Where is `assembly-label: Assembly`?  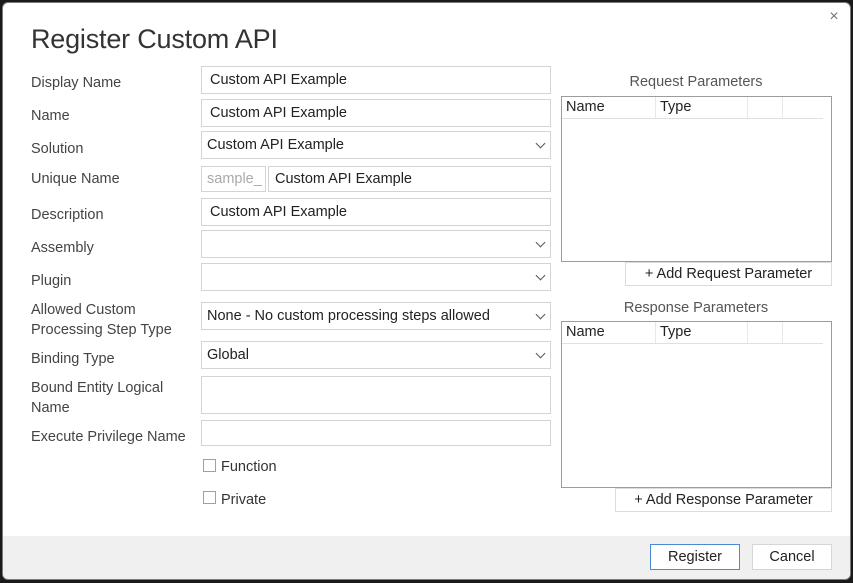 assembly-label: Assembly is located at coordinates (62, 248).